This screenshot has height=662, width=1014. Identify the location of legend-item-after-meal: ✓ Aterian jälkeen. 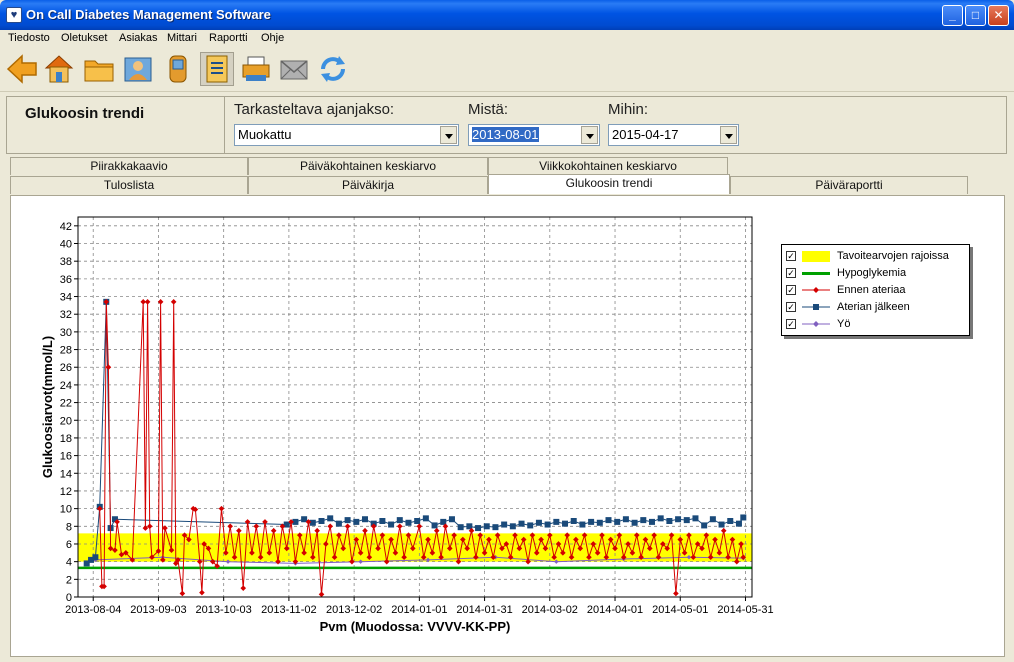
(876, 307).